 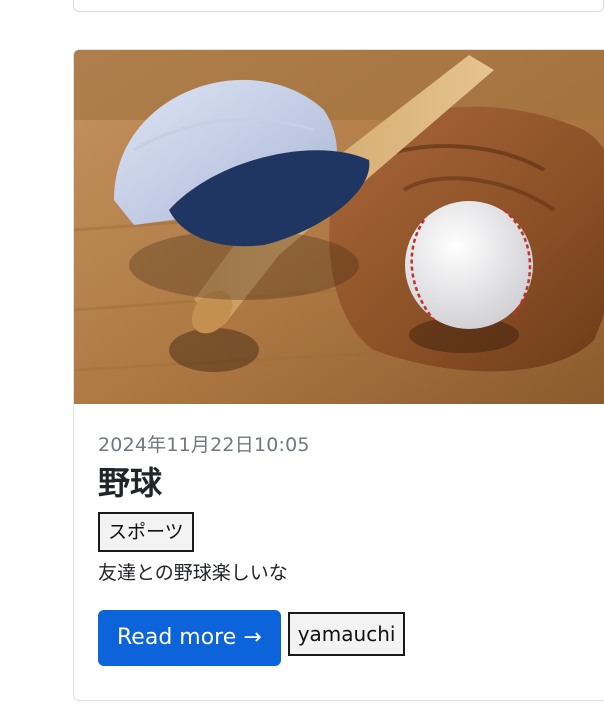 I want to click on post-actions: Read more → yamauchi, so click(x=348, y=638).